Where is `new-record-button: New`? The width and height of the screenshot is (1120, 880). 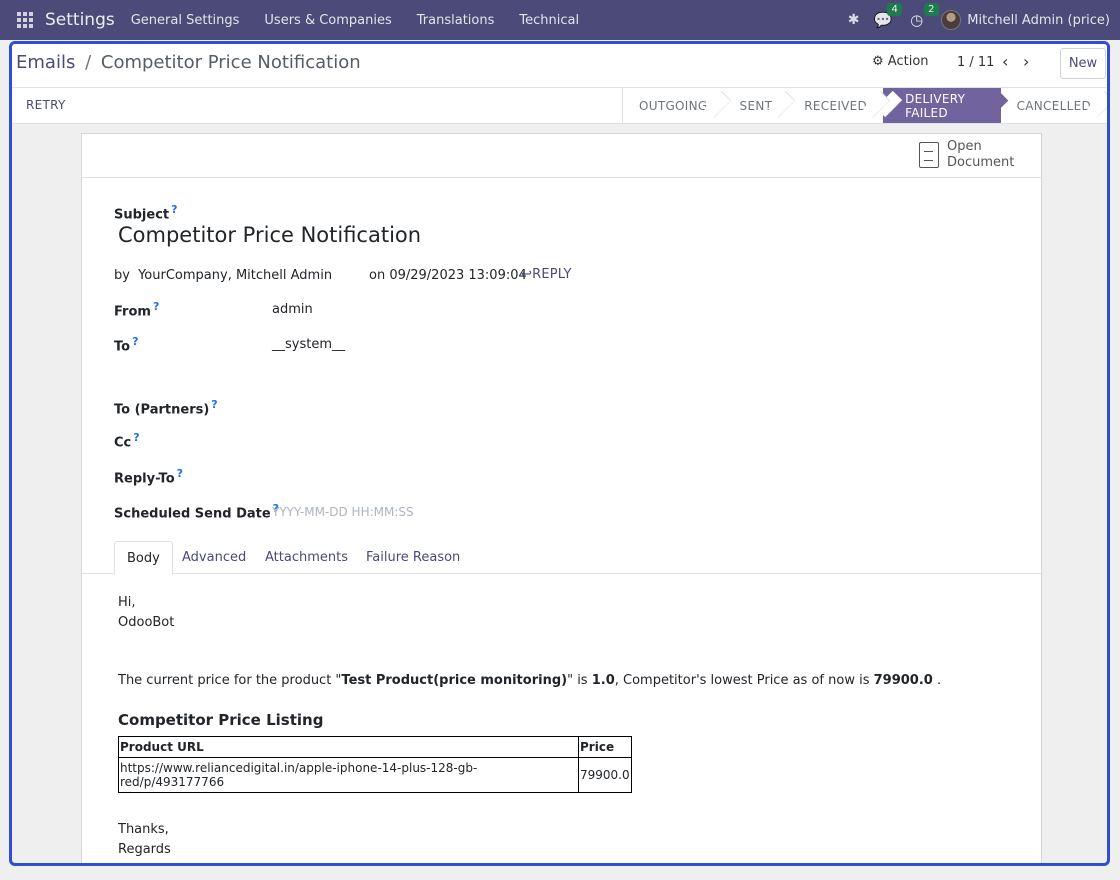 new-record-button: New is located at coordinates (1083, 63).